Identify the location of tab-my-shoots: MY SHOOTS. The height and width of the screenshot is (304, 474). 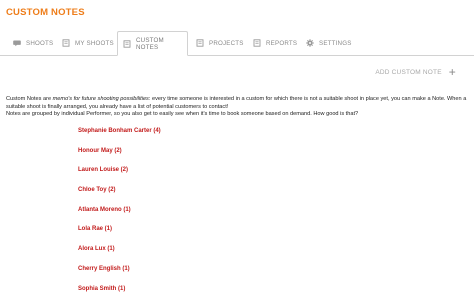
(88, 43).